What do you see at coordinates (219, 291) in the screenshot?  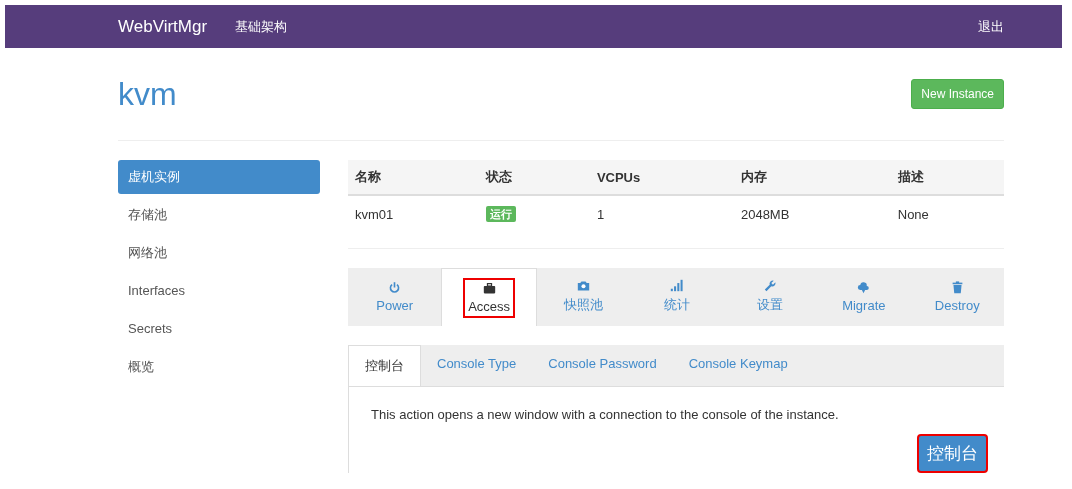 I see `sidebar-item: Interfaces` at bounding box center [219, 291].